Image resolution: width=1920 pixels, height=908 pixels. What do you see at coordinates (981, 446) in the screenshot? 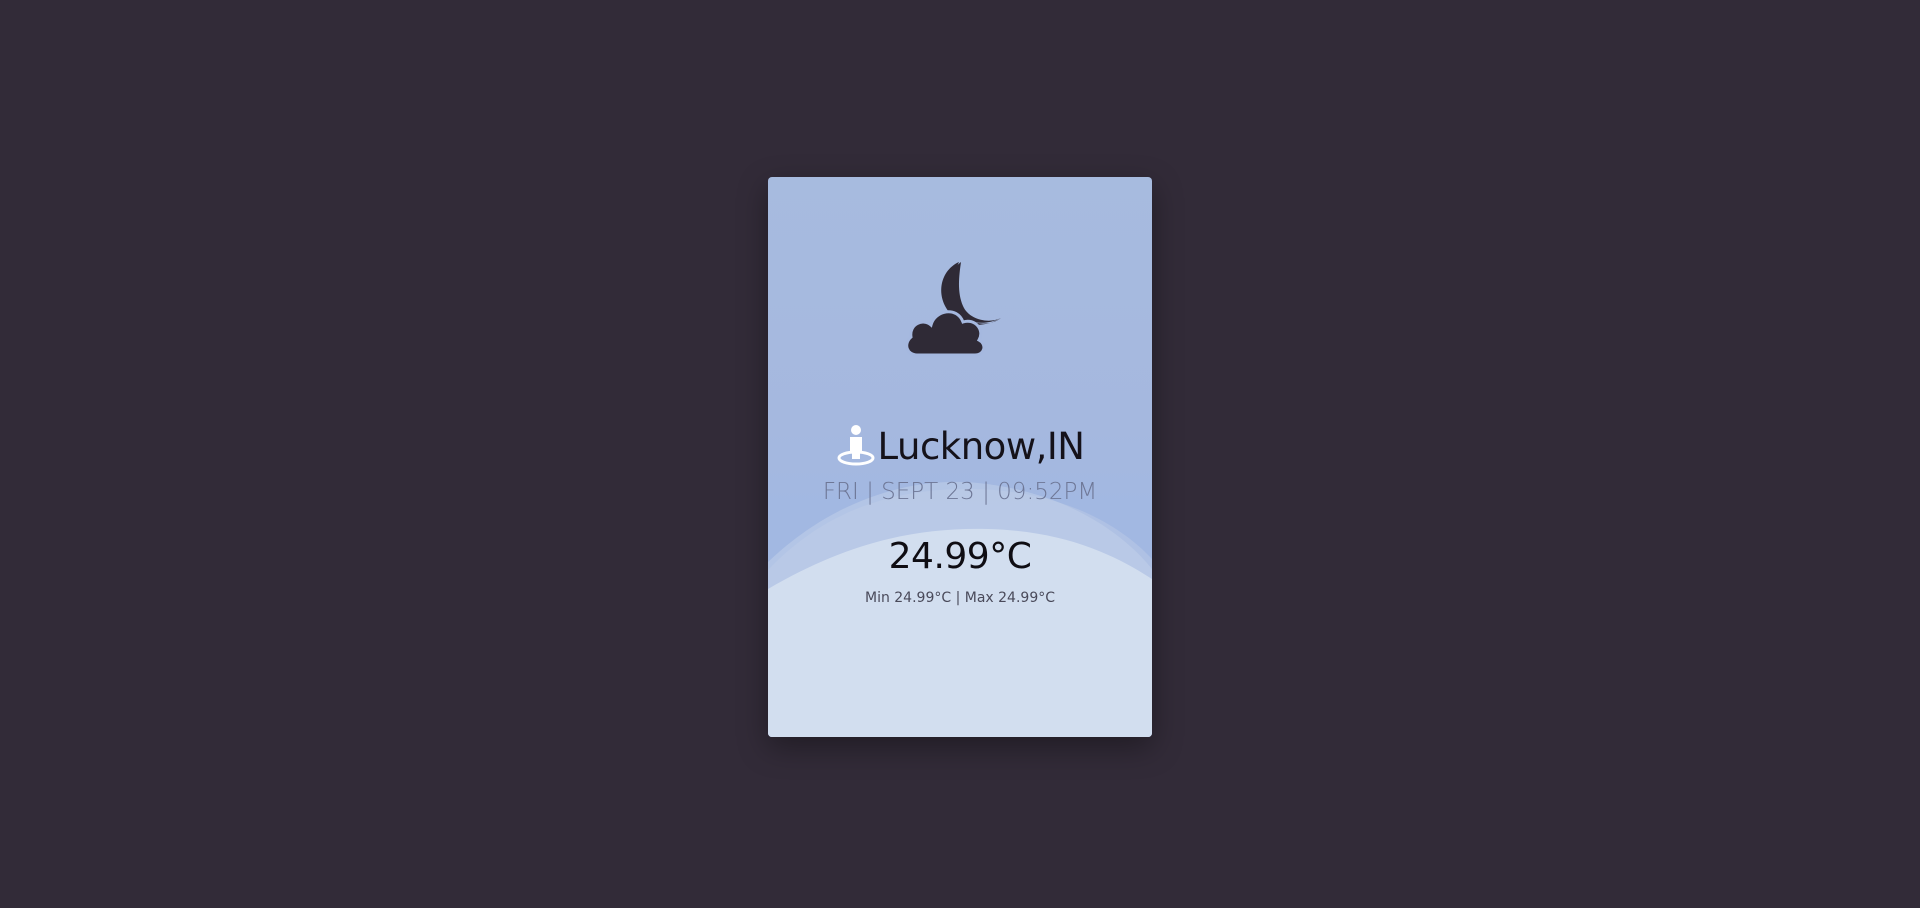
I see `city-name: Lucknow,IN` at bounding box center [981, 446].